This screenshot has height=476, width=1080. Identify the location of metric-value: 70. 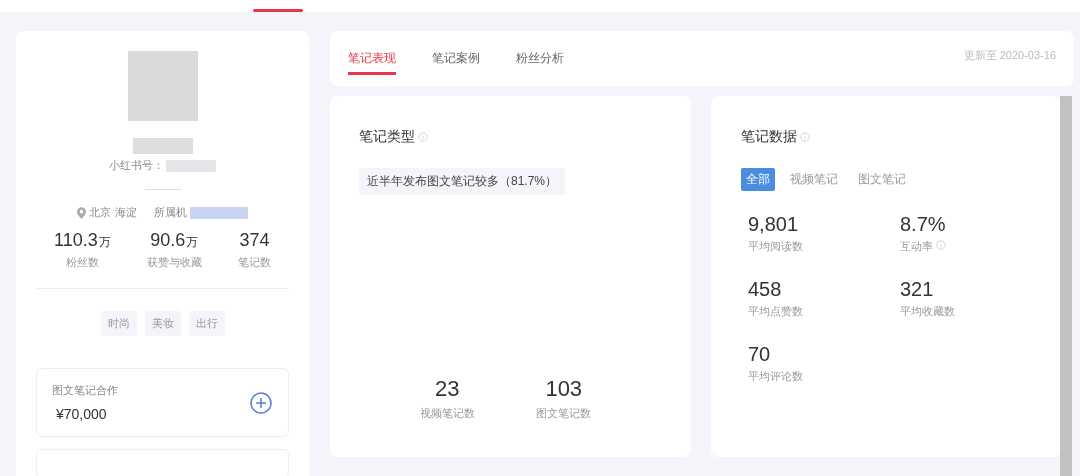
(760, 354).